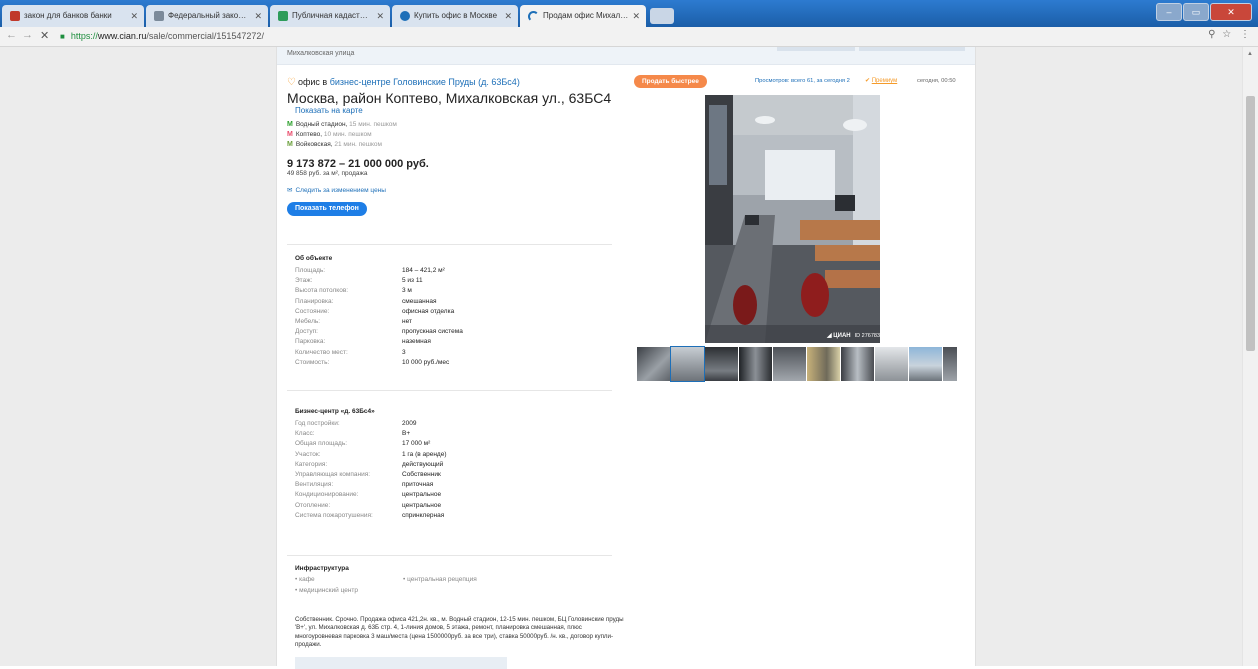  Describe the element at coordinates (305, 579) in the screenshot. I see `list-item: • кафе` at that location.